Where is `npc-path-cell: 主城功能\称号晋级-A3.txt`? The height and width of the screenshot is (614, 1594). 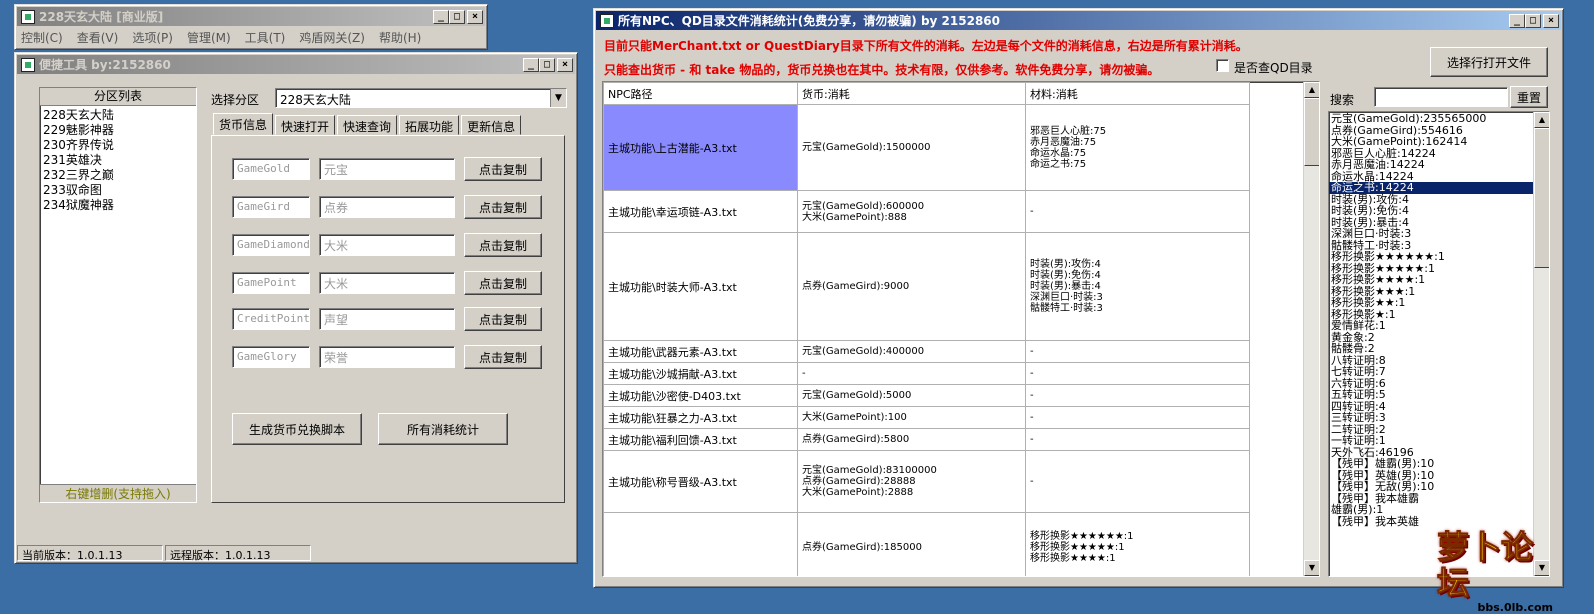 npc-path-cell: 主城功能\称号晋级-A3.txt is located at coordinates (700, 481).